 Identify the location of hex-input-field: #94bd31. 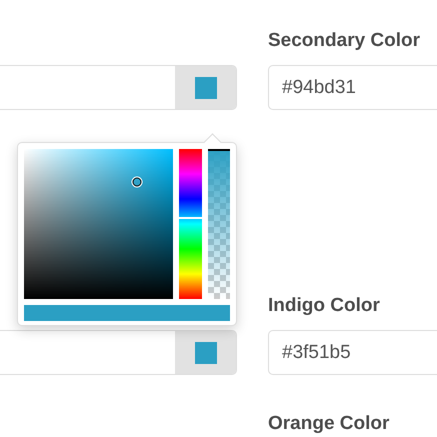
(352, 87).